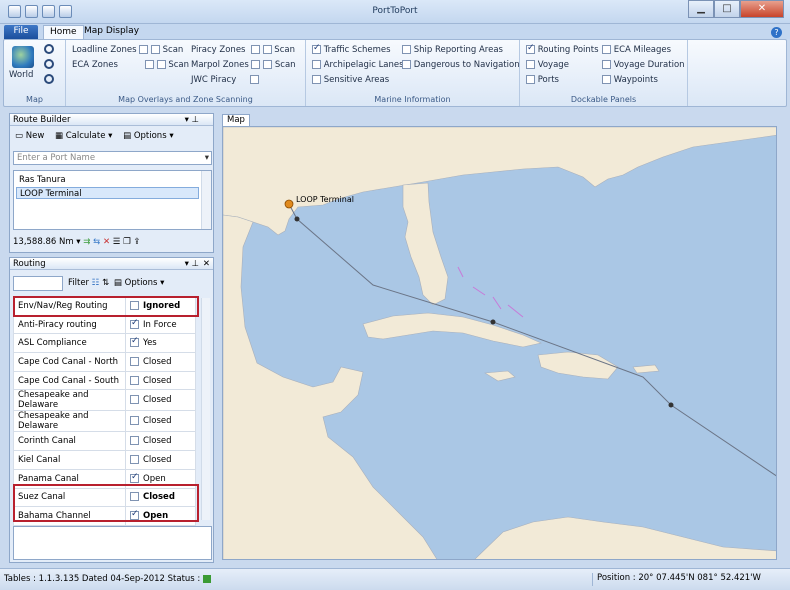  Describe the element at coordinates (117, 242) in the screenshot. I see `list-icon: ☰` at that location.